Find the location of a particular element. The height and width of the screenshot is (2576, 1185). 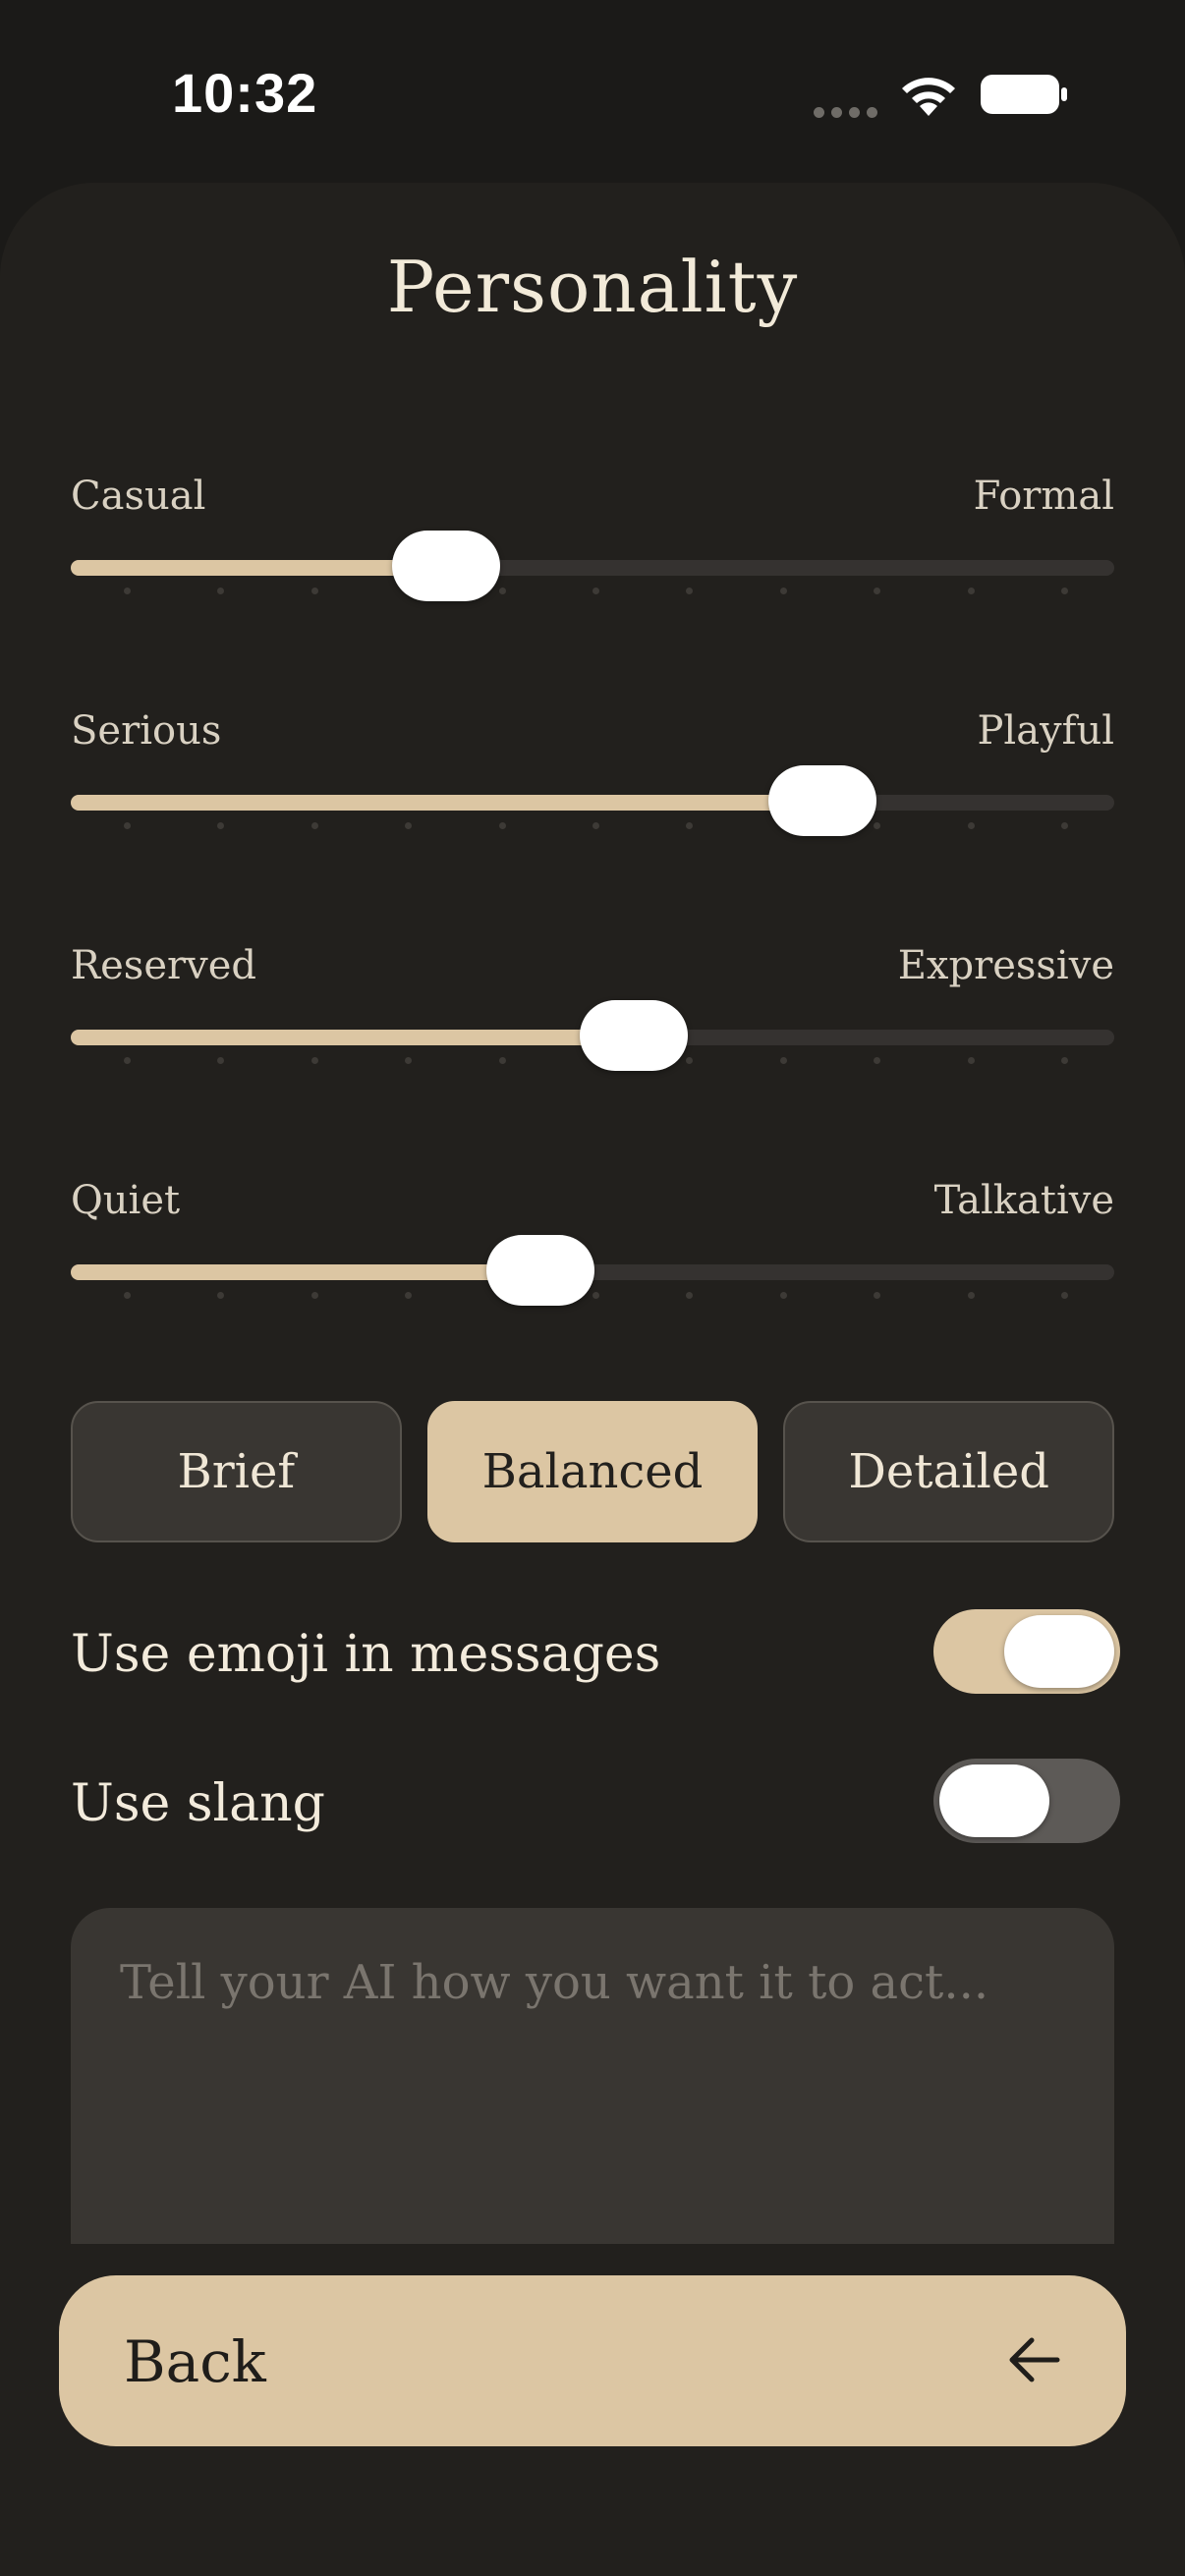

slider-left-label: Quiet is located at coordinates (126, 1200).